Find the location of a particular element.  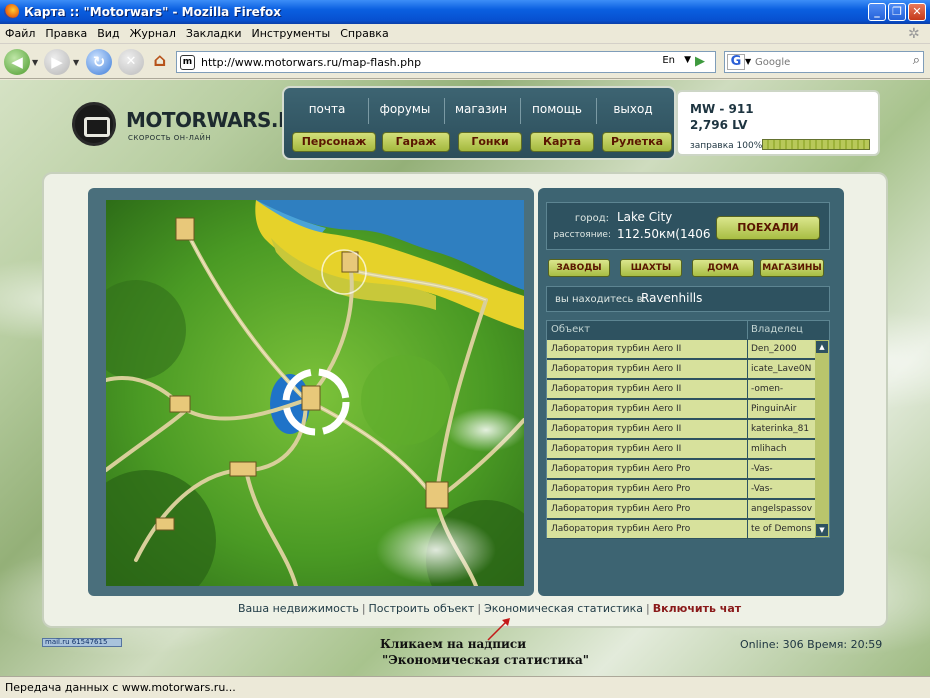

nav-button-map: Карта is located at coordinates (562, 142).